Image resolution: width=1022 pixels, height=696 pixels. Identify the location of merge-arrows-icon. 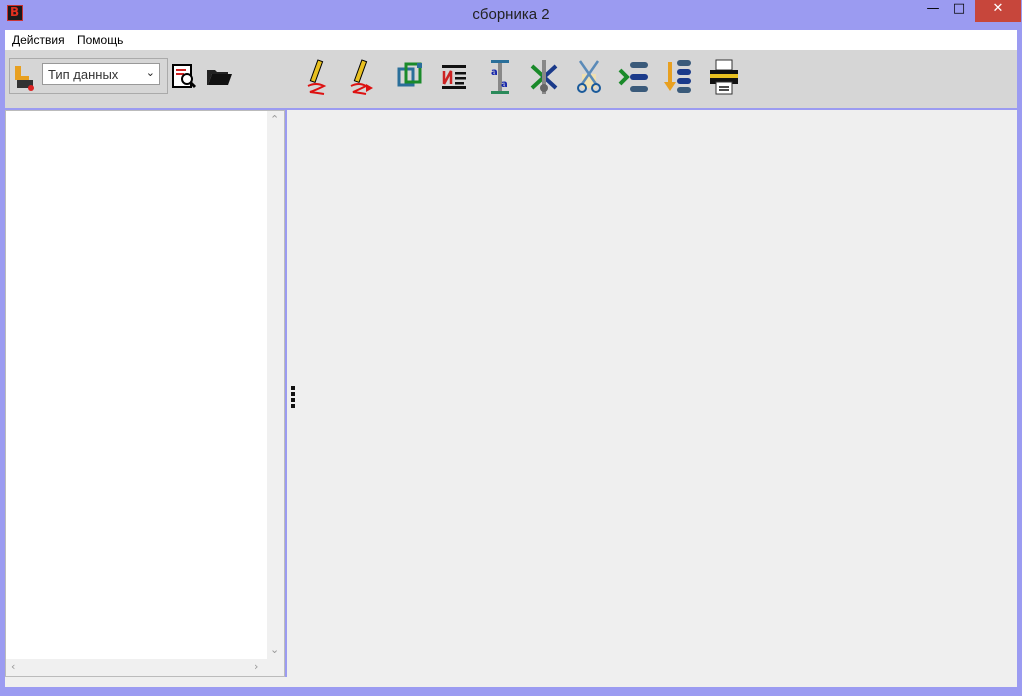
(544, 77).